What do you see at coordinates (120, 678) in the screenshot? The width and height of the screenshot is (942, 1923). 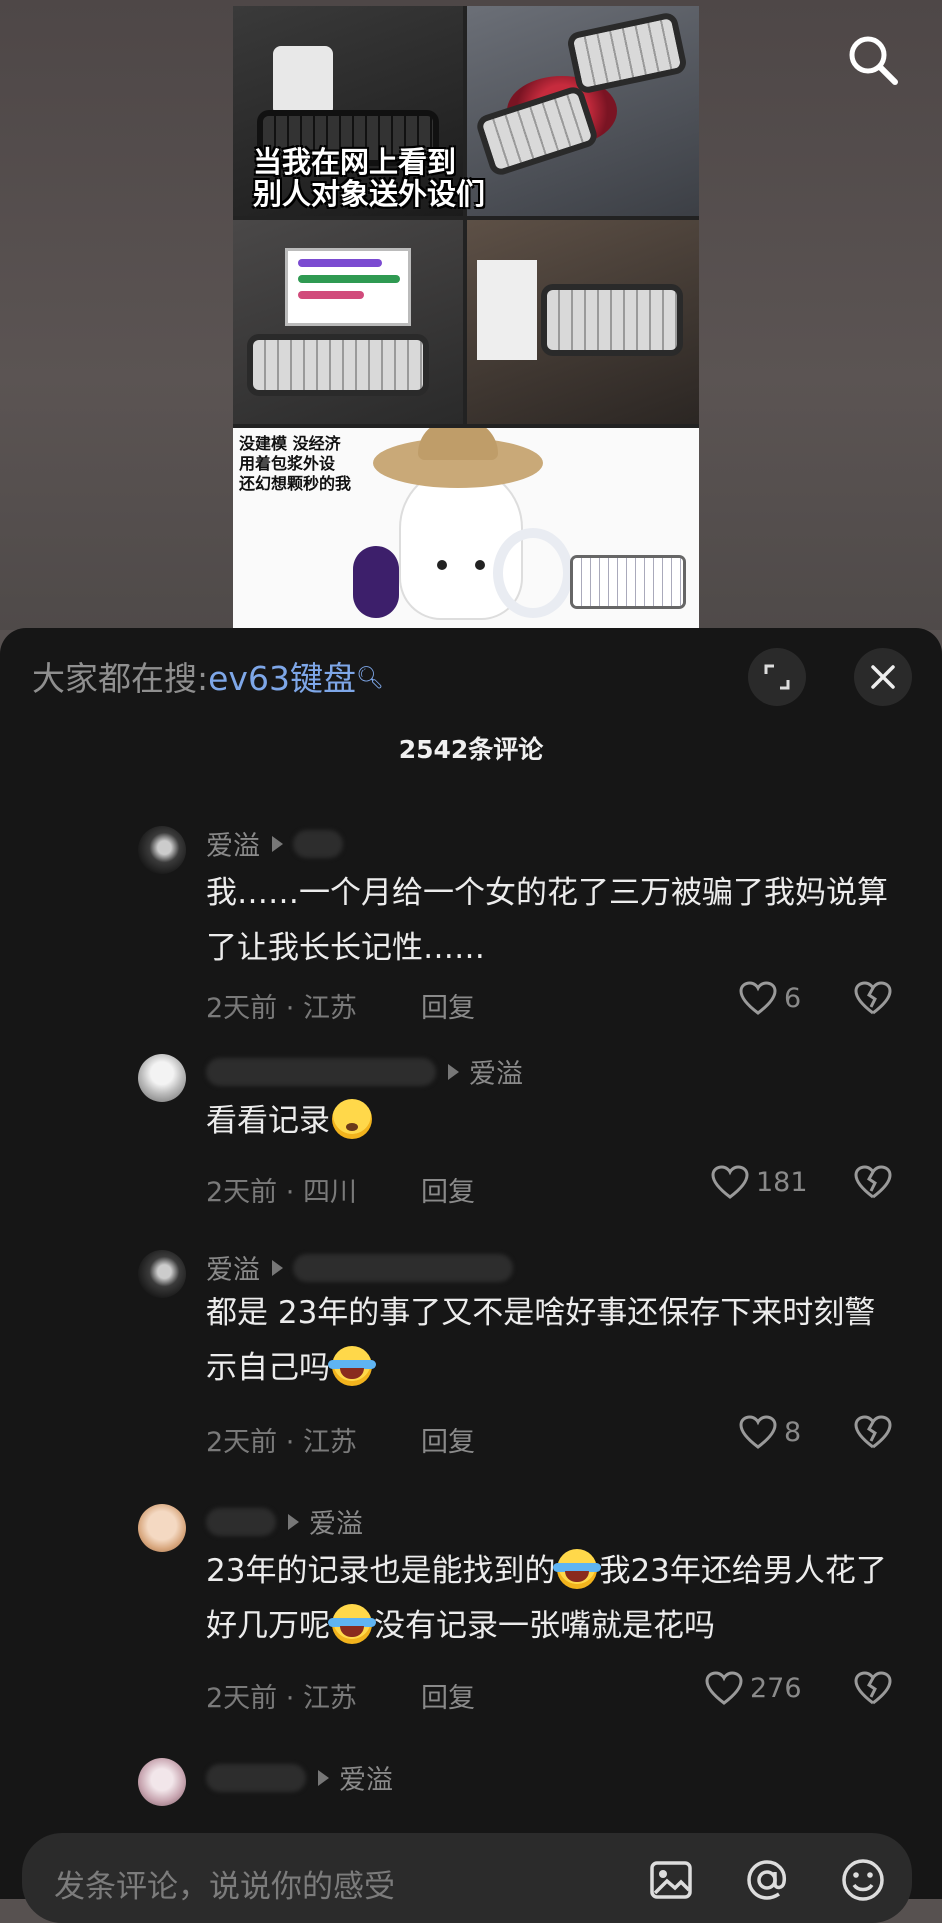 I see `trending-prefix: 大家都在搜:` at bounding box center [120, 678].